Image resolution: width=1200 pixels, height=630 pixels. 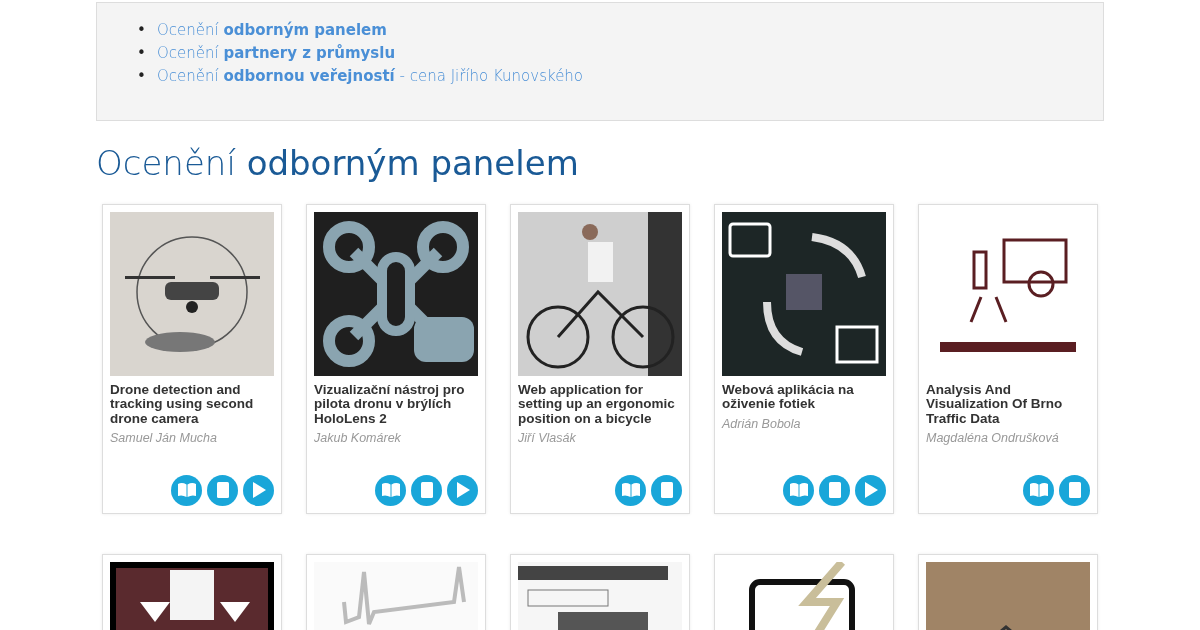 What do you see at coordinates (1008, 404) in the screenshot?
I see `project-title: Analysis And Visualization Of Brno Traffic Data` at bounding box center [1008, 404].